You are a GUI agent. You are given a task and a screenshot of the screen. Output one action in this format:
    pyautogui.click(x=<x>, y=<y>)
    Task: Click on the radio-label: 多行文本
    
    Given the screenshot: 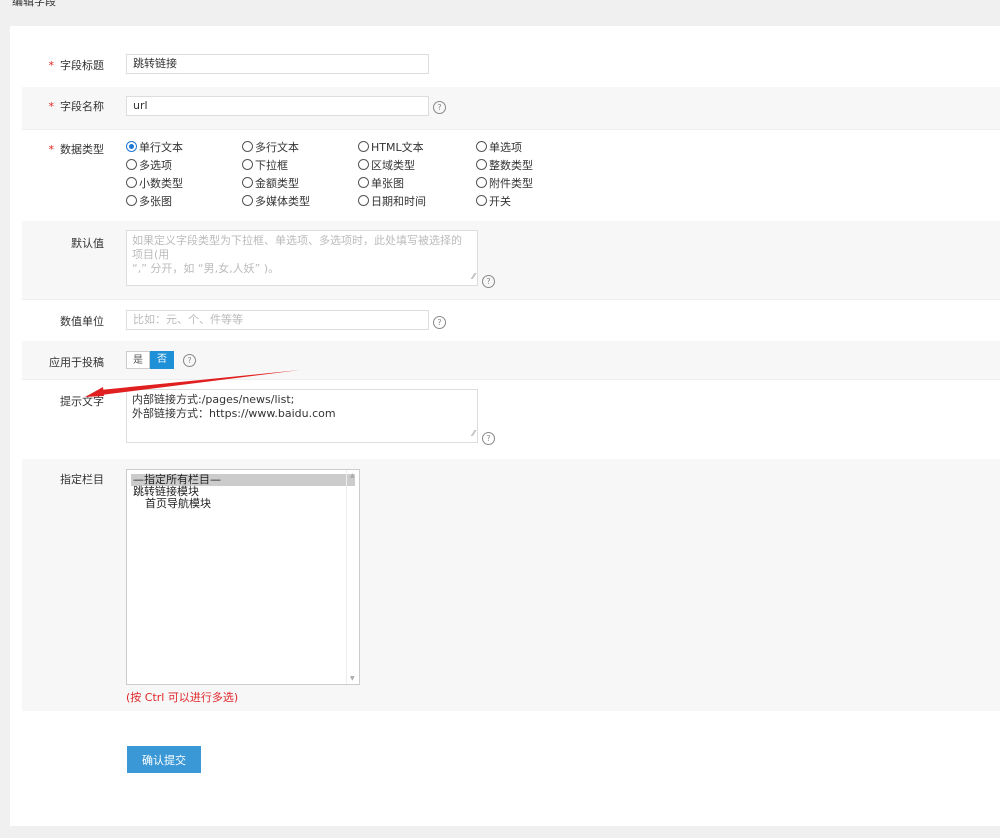 What is the action you would take?
    pyautogui.click(x=277, y=147)
    